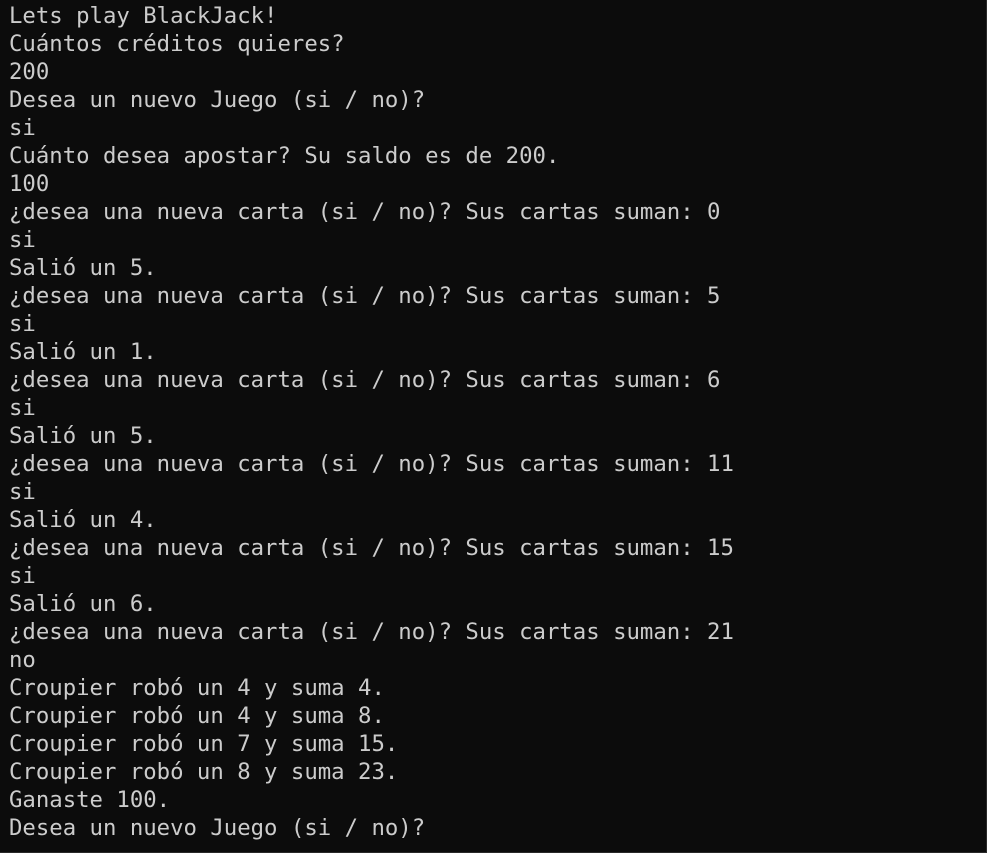  I want to click on console-line: Croupier robó un 4 y suma 8., so click(197, 716).